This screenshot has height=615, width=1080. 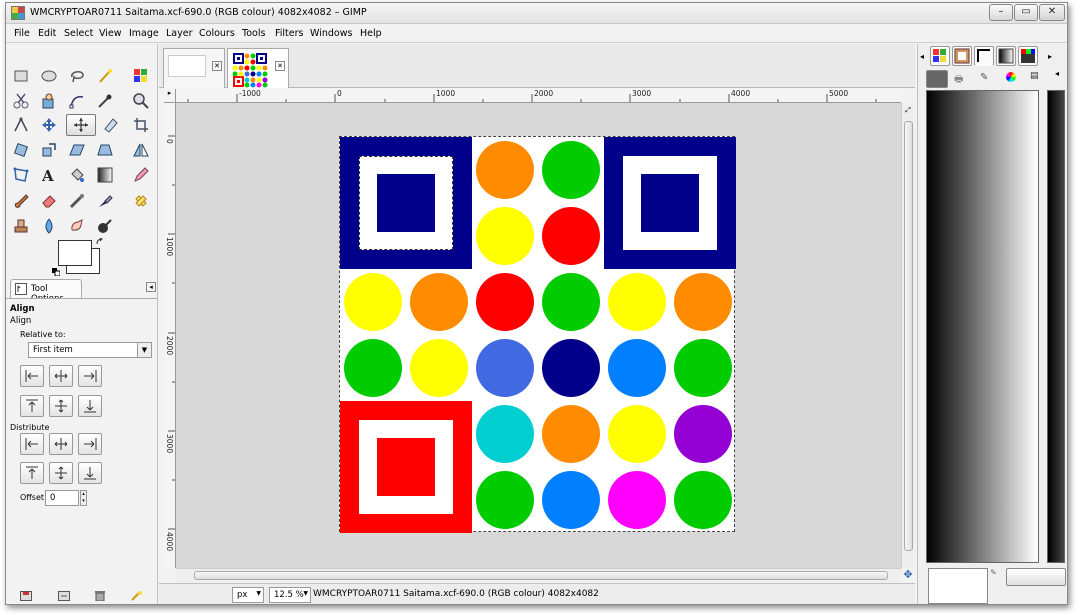 I want to click on fg-bg-color-selector, so click(x=78, y=257).